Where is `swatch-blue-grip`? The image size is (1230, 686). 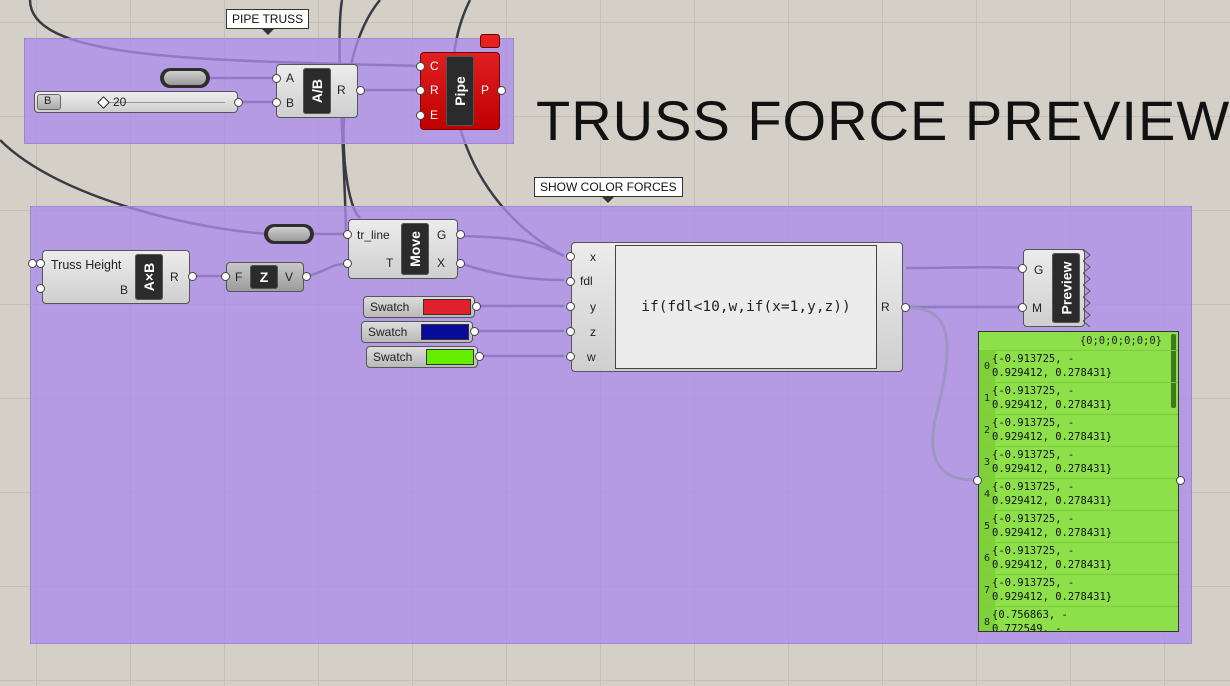 swatch-blue-grip is located at coordinates (474, 331).